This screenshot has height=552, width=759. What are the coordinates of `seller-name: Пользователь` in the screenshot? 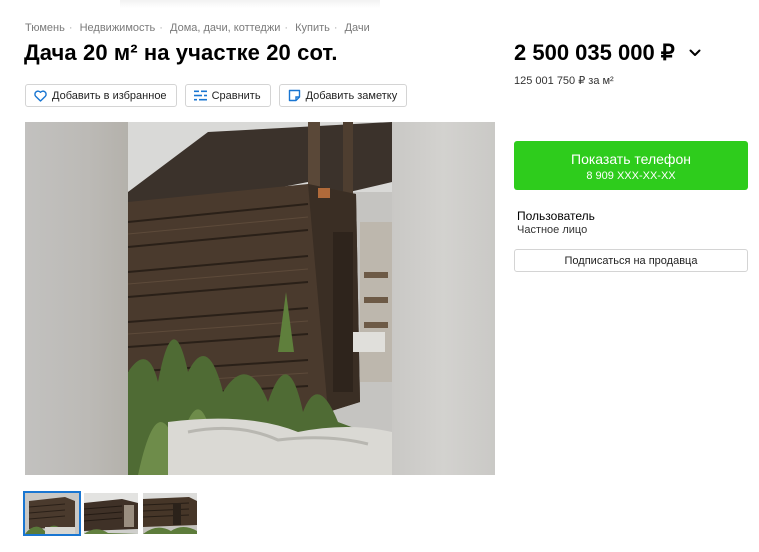 It's located at (556, 216).